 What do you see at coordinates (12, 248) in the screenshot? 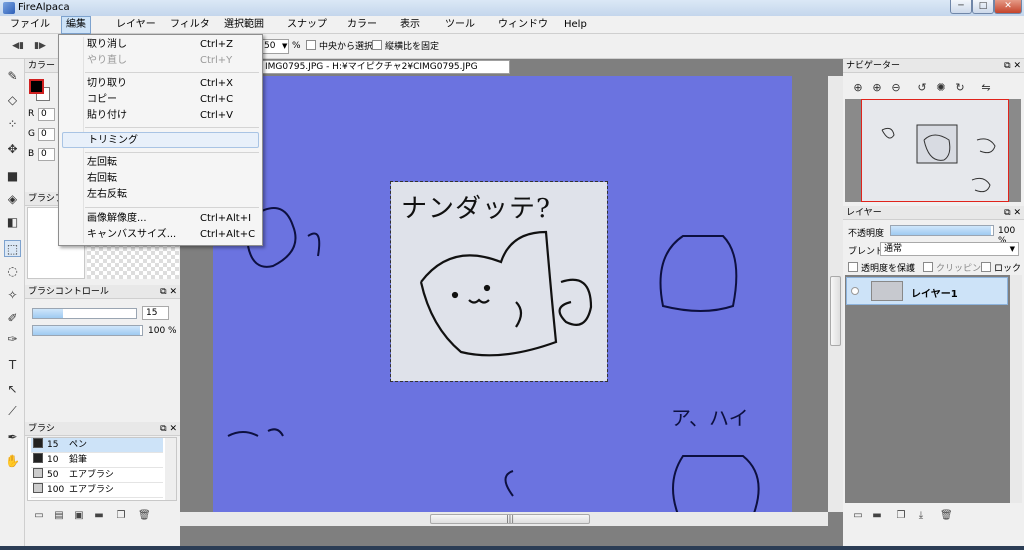
I see `select-tool-icon: ⬚` at bounding box center [12, 248].